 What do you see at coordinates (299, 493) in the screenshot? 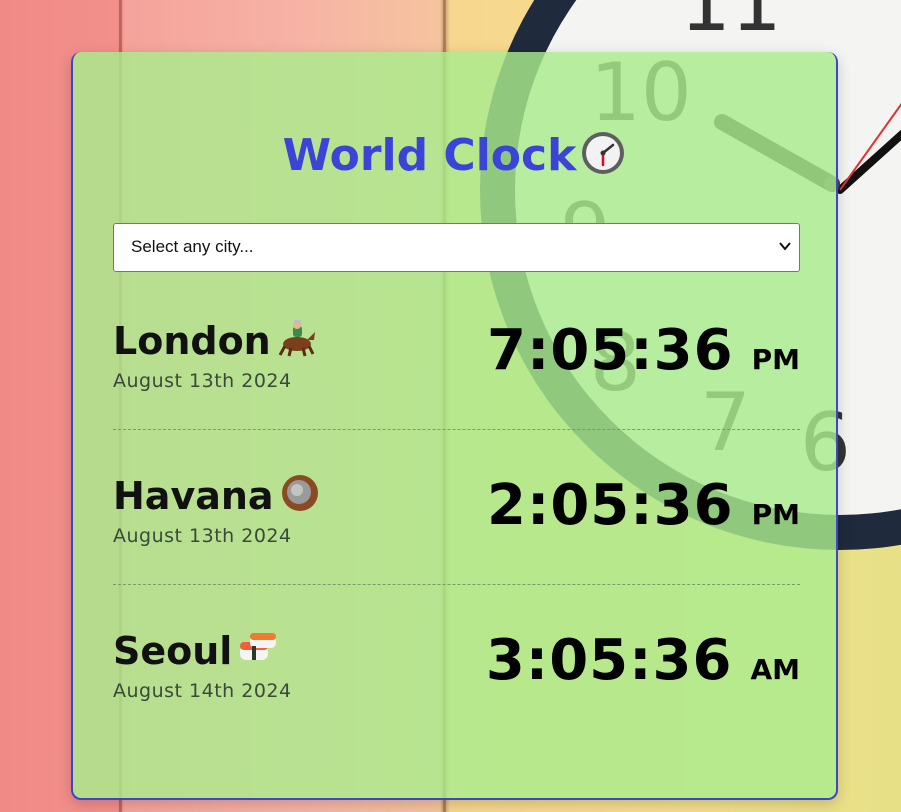
I see `coconut-icon` at bounding box center [299, 493].